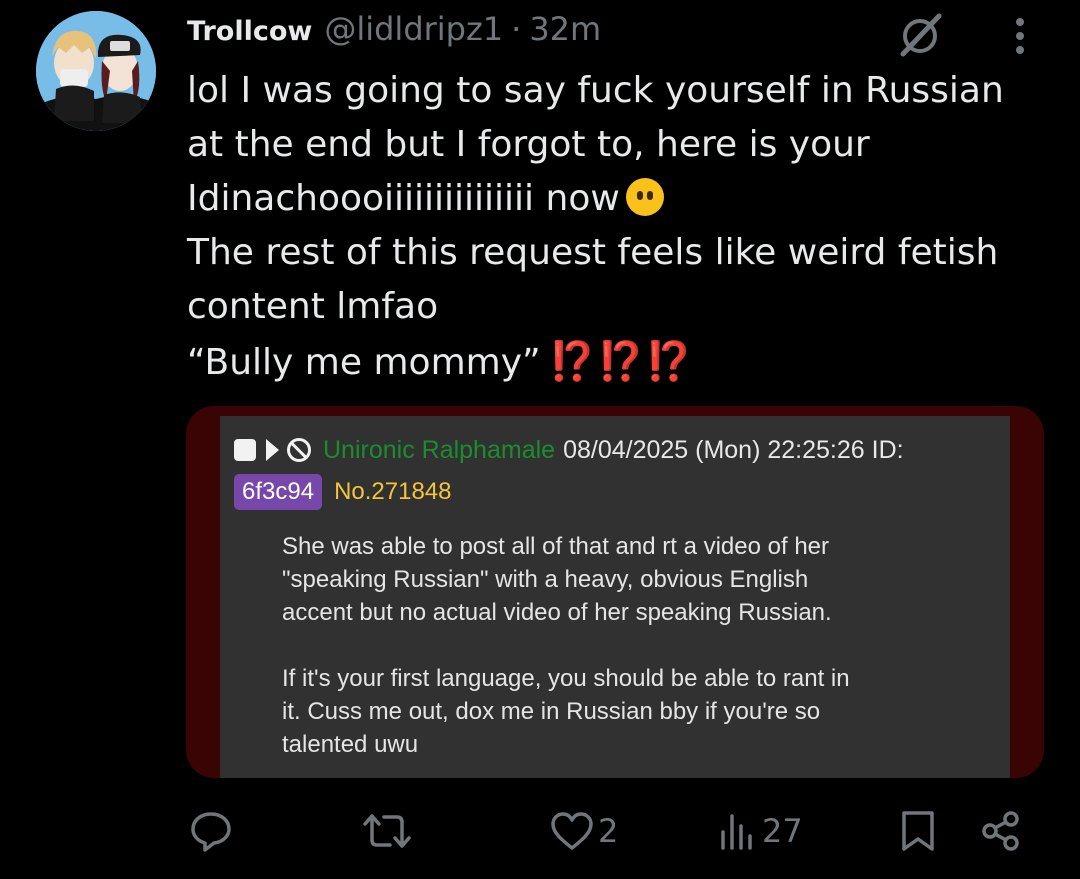  Describe the element at coordinates (617, 145) in the screenshot. I see `tweet-line: at the end but I forgot to, here is your` at that location.